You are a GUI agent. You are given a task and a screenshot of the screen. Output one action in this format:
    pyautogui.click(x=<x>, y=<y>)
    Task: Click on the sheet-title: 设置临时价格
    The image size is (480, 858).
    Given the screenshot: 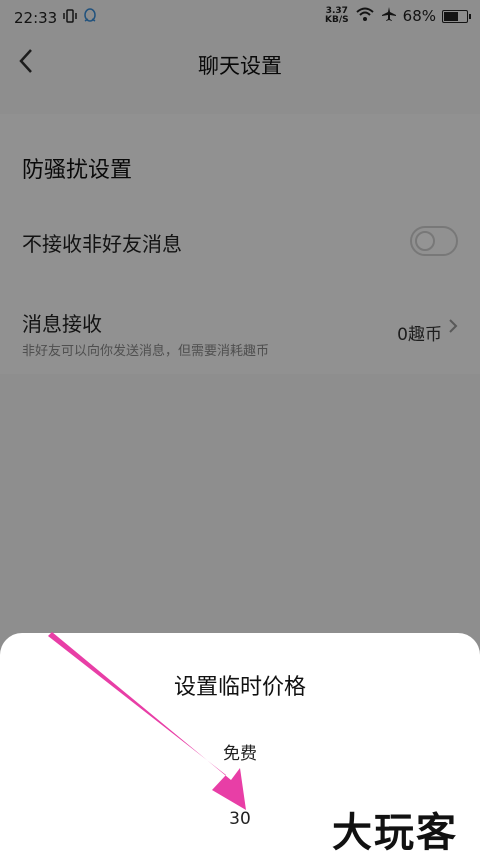 What is the action you would take?
    pyautogui.click(x=239, y=687)
    